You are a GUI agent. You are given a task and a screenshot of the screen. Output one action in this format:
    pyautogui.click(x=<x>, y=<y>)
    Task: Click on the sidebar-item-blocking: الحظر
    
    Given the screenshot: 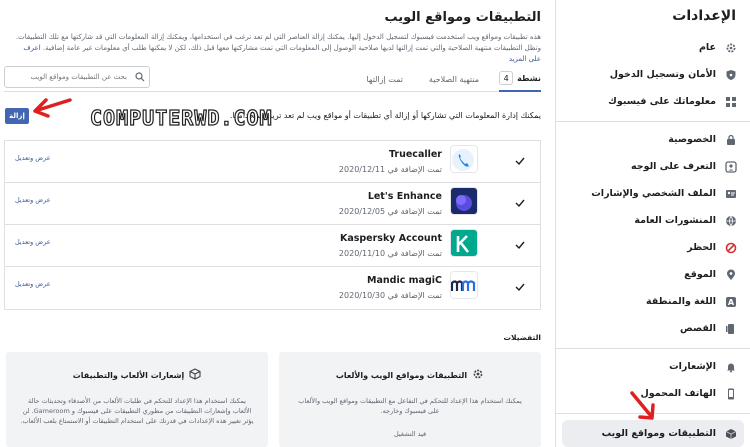 What is the action you would take?
    pyautogui.click(x=653, y=247)
    